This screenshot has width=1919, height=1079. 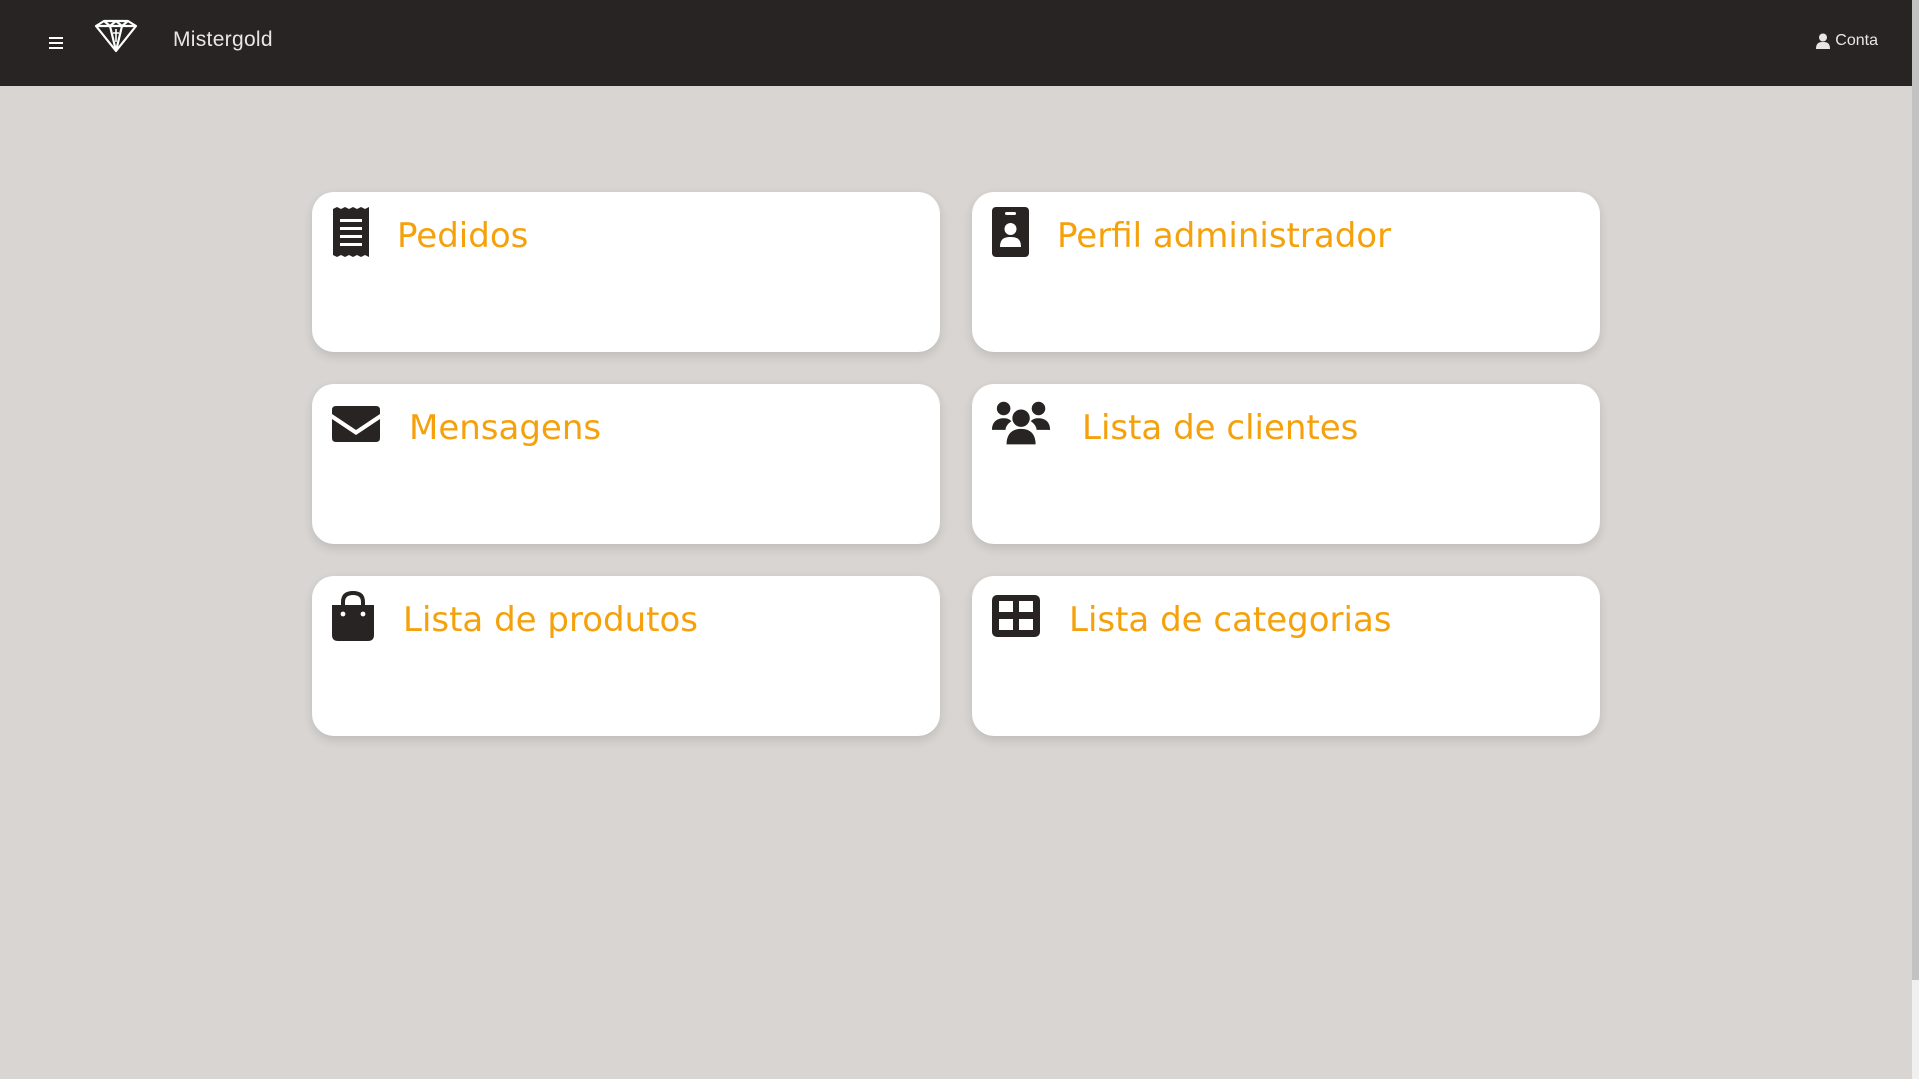 What do you see at coordinates (1021, 423) in the screenshot?
I see `users-icon` at bounding box center [1021, 423].